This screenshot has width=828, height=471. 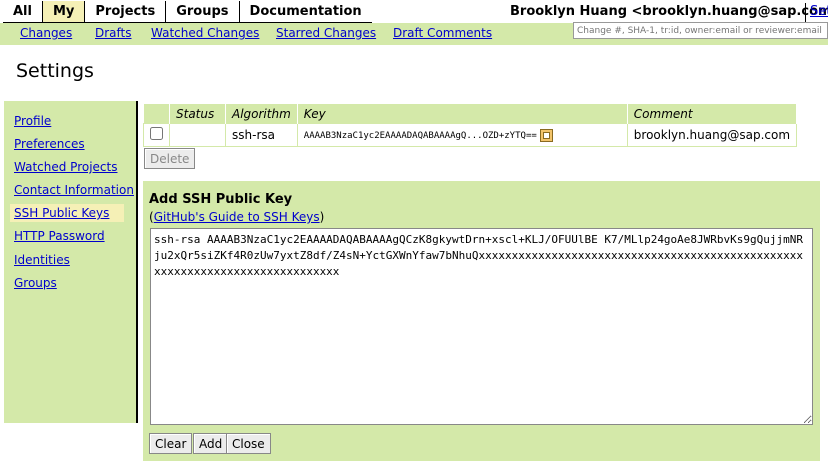 What do you see at coordinates (46, 33) in the screenshot?
I see `sub-link-changes: Changes` at bounding box center [46, 33].